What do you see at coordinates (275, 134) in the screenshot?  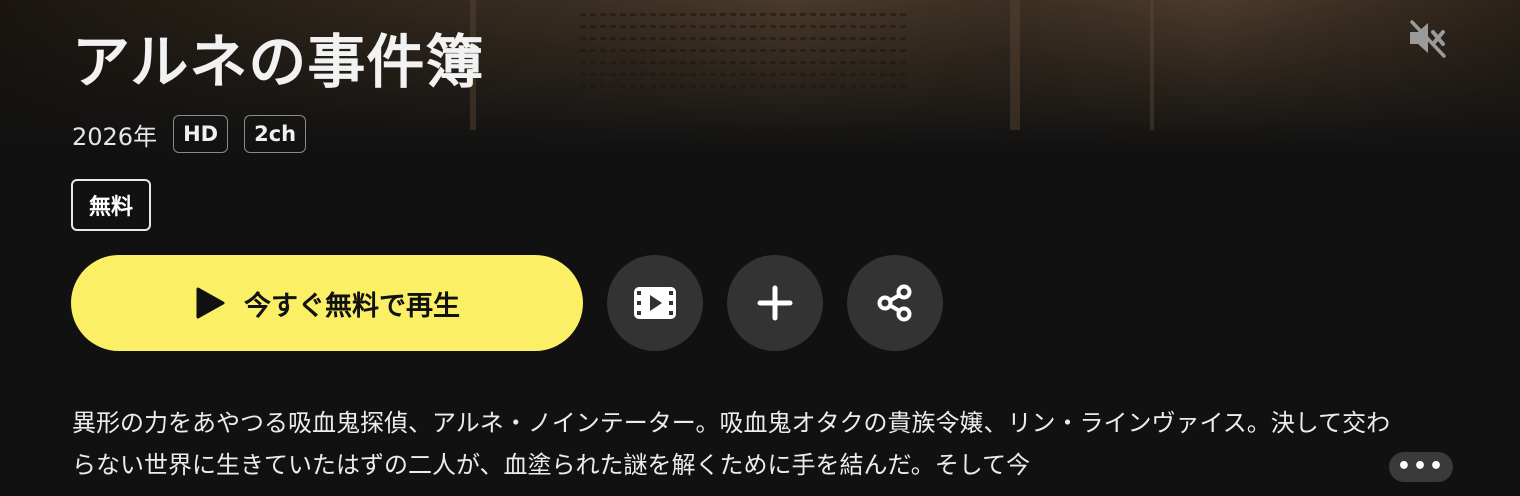 I see `audio-badge: 2ch` at bounding box center [275, 134].